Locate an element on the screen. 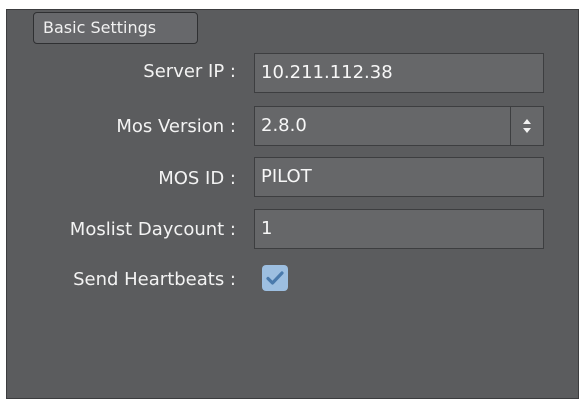  send-heartbeats-checkbox is located at coordinates (275, 278).